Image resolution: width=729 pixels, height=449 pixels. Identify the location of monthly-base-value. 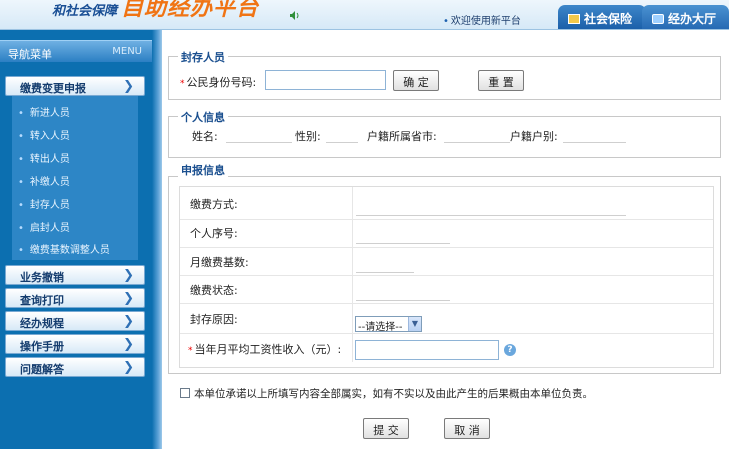
(385, 272).